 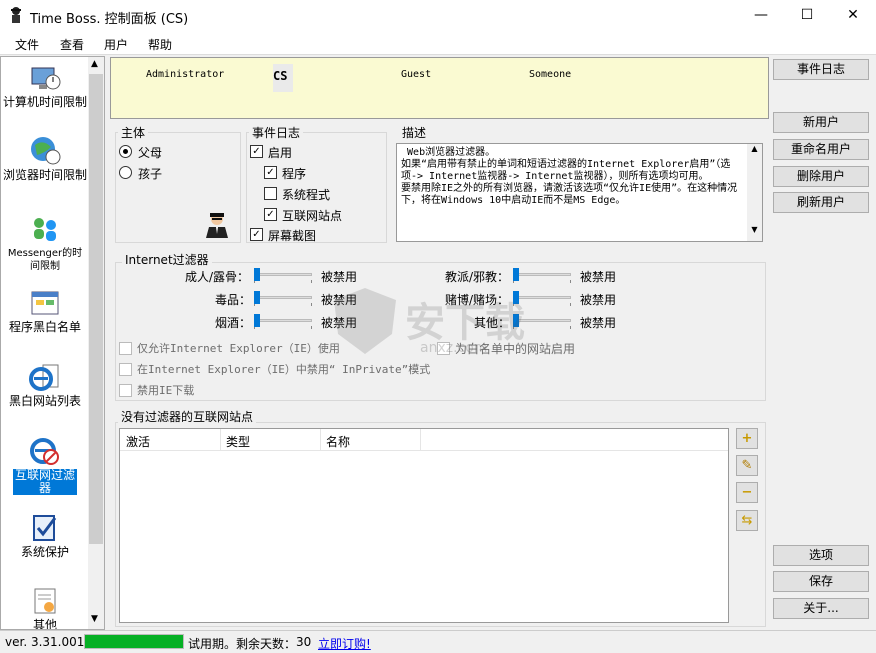 What do you see at coordinates (109, 19) in the screenshot?
I see `window-title: Time Boss. 控制面板 (CS)` at bounding box center [109, 19].